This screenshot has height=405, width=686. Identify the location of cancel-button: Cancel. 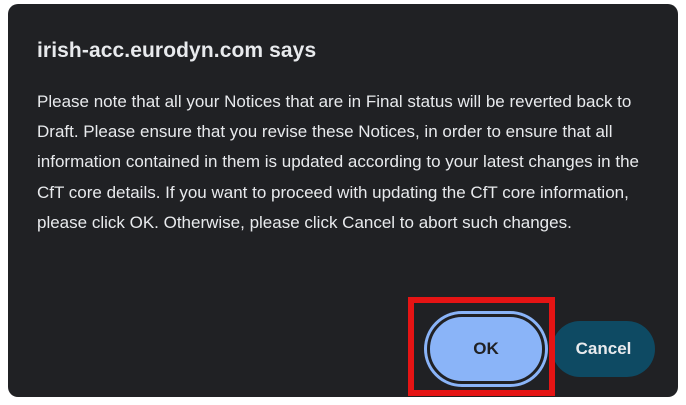
(603, 349).